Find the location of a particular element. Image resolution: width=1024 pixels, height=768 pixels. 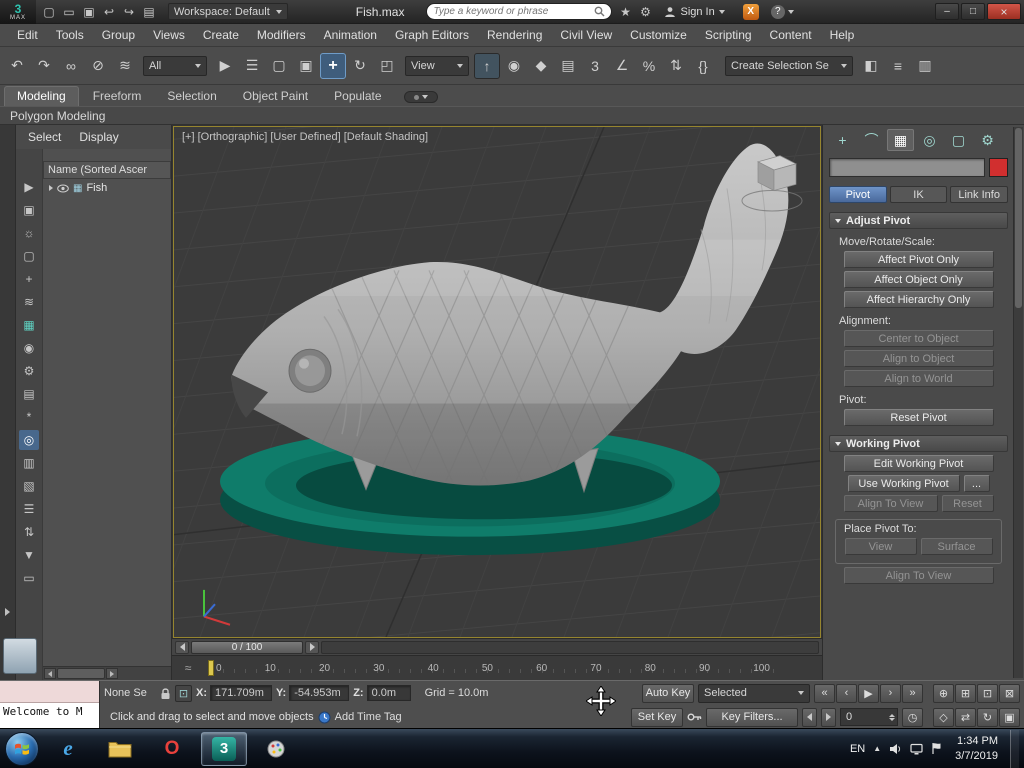

time-back-arrow is located at coordinates (182, 647).